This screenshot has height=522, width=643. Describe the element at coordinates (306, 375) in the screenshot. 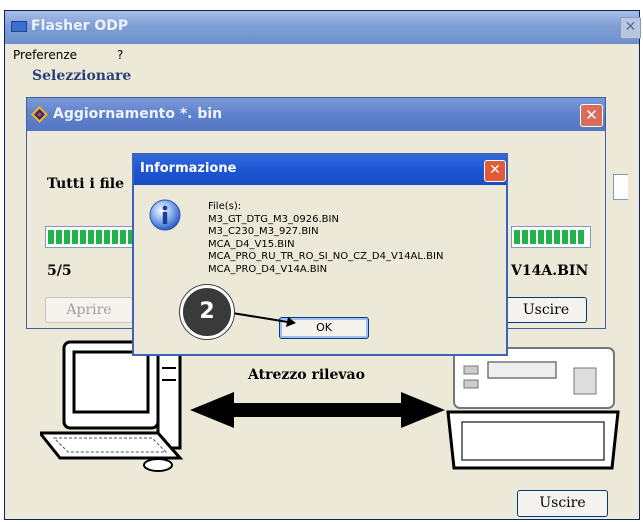

I see `connection-label: Atrezzo rilevao` at that location.